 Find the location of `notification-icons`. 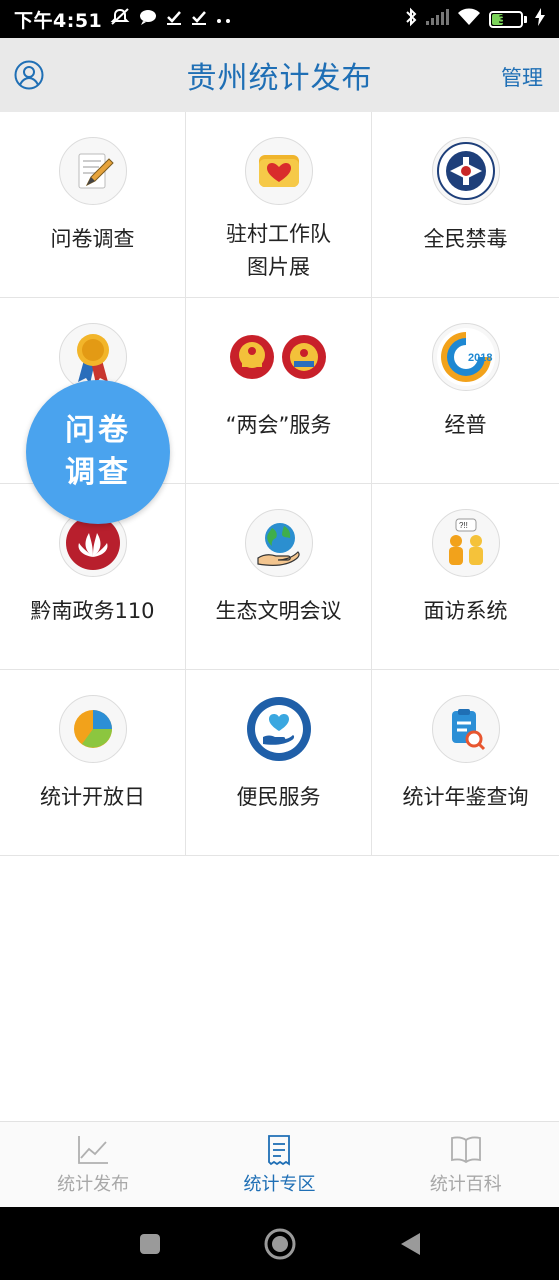

notification-icons is located at coordinates (171, 19).